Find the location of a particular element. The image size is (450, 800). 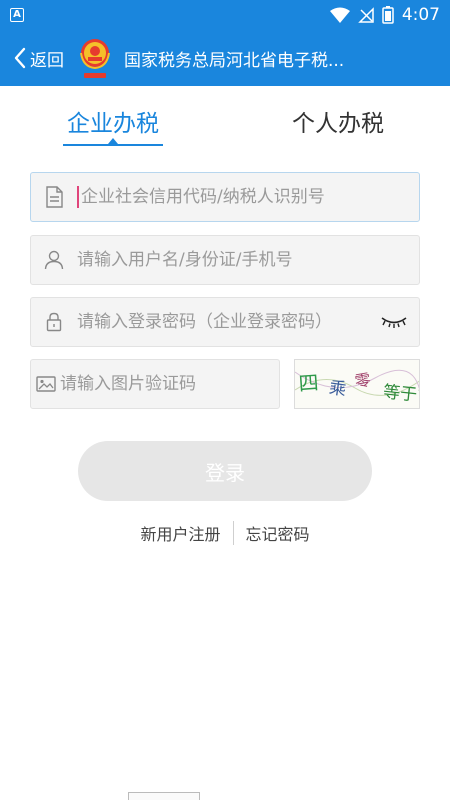

password-input: 请输入登录密码（企业登录密码） is located at coordinates (223, 322).